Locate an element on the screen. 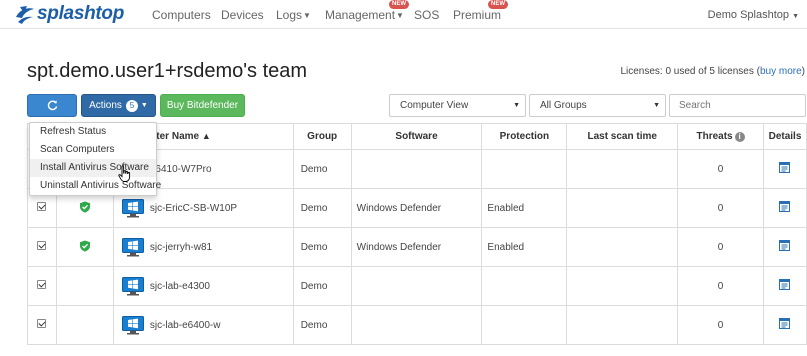 Image resolution: width=807 pixels, height=356 pixels. computer-name-link: sjc-jerryh-w81 is located at coordinates (181, 247).